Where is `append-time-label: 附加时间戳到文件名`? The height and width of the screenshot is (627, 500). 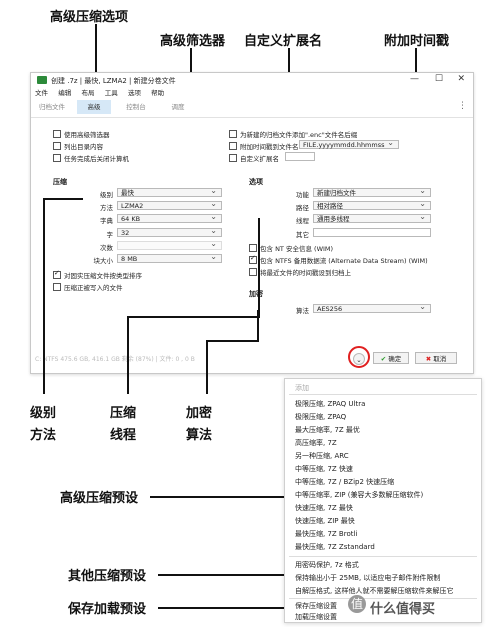
append-time-label: 附加时间戳到文件名 is located at coordinates (269, 147).